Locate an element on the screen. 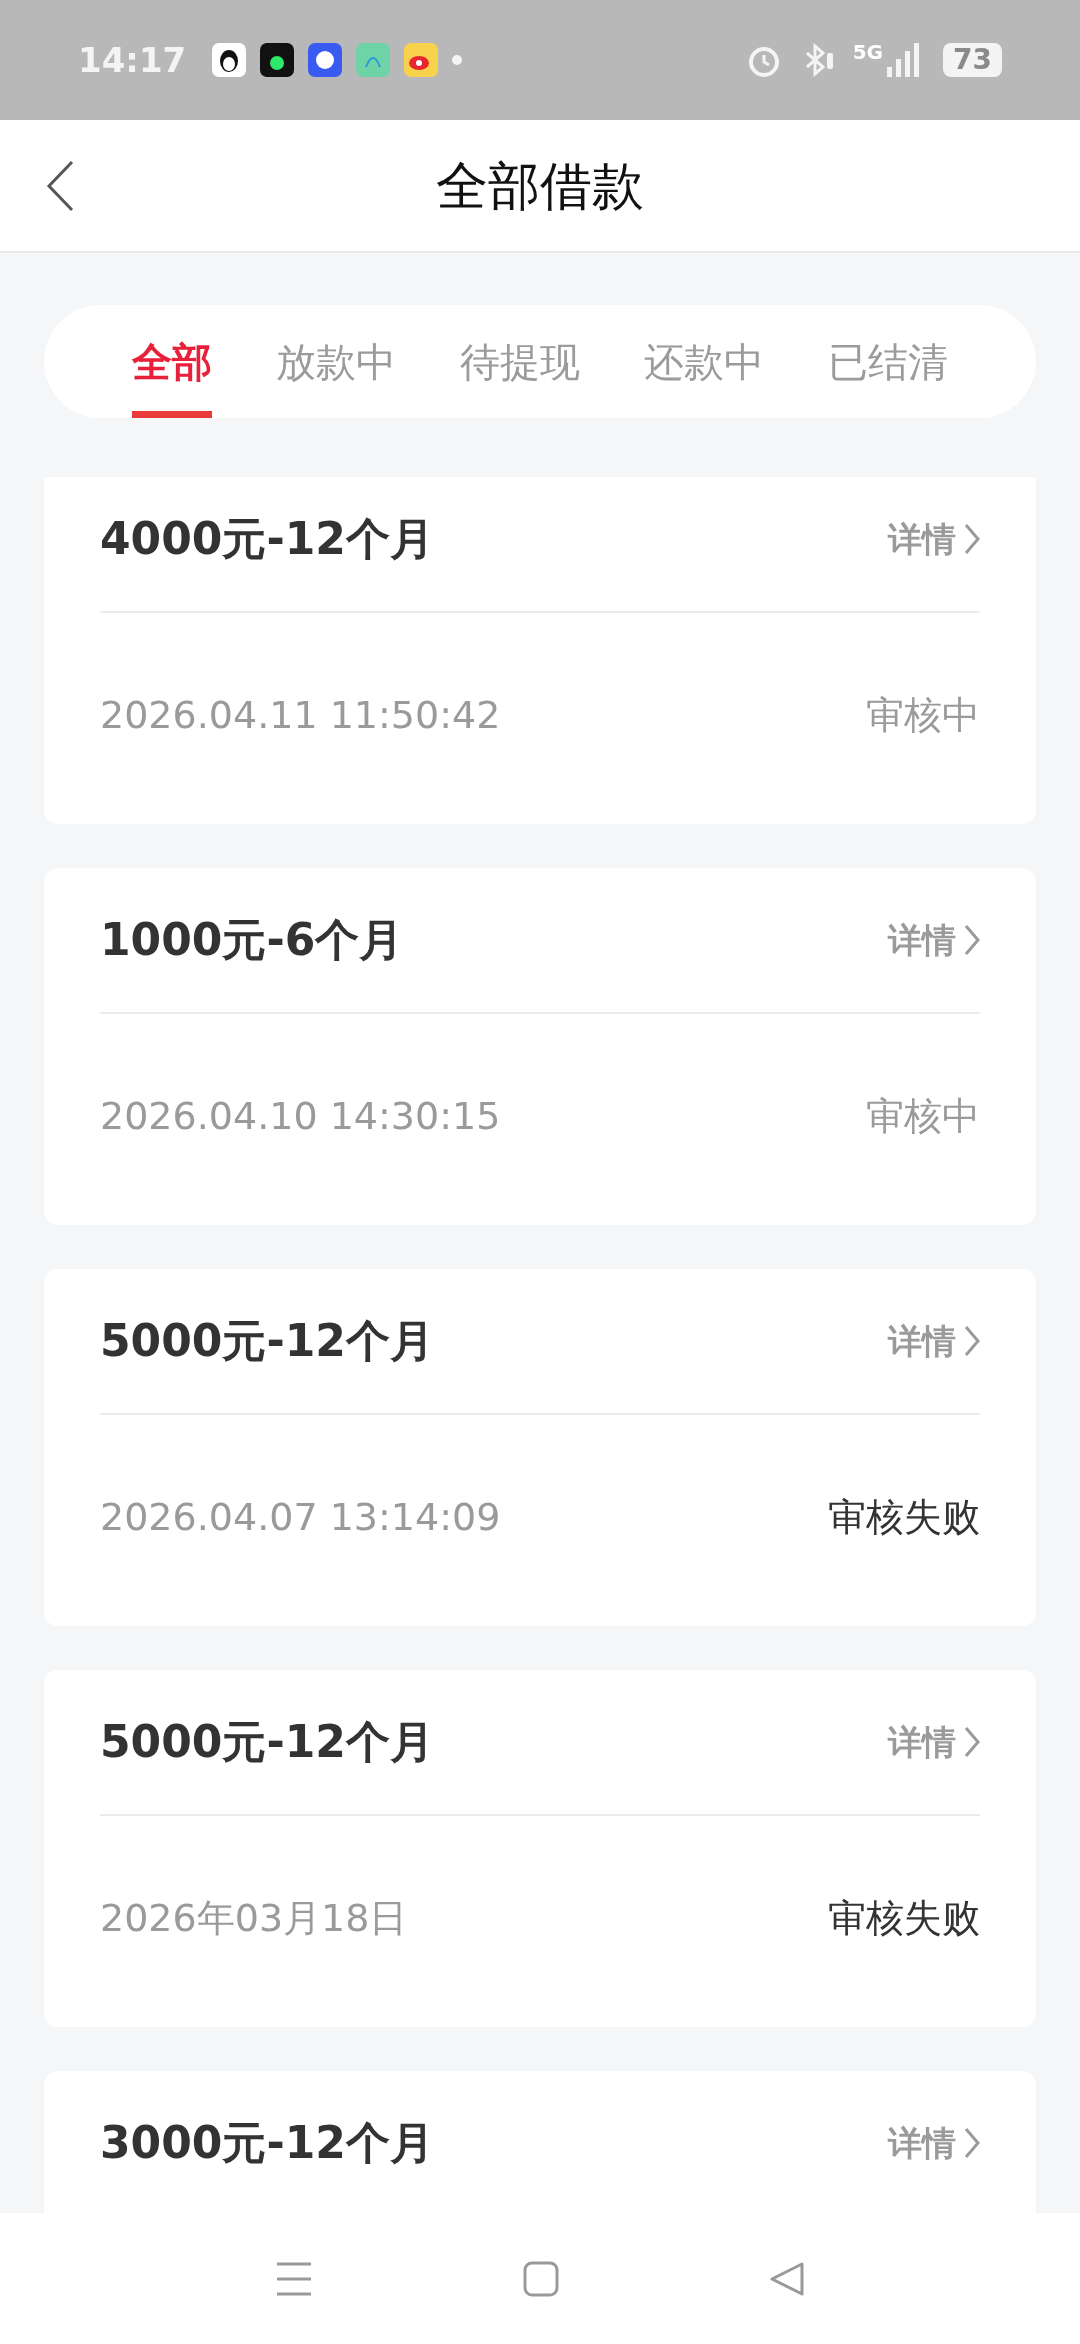  battery-indicator: 73 is located at coordinates (972, 60).